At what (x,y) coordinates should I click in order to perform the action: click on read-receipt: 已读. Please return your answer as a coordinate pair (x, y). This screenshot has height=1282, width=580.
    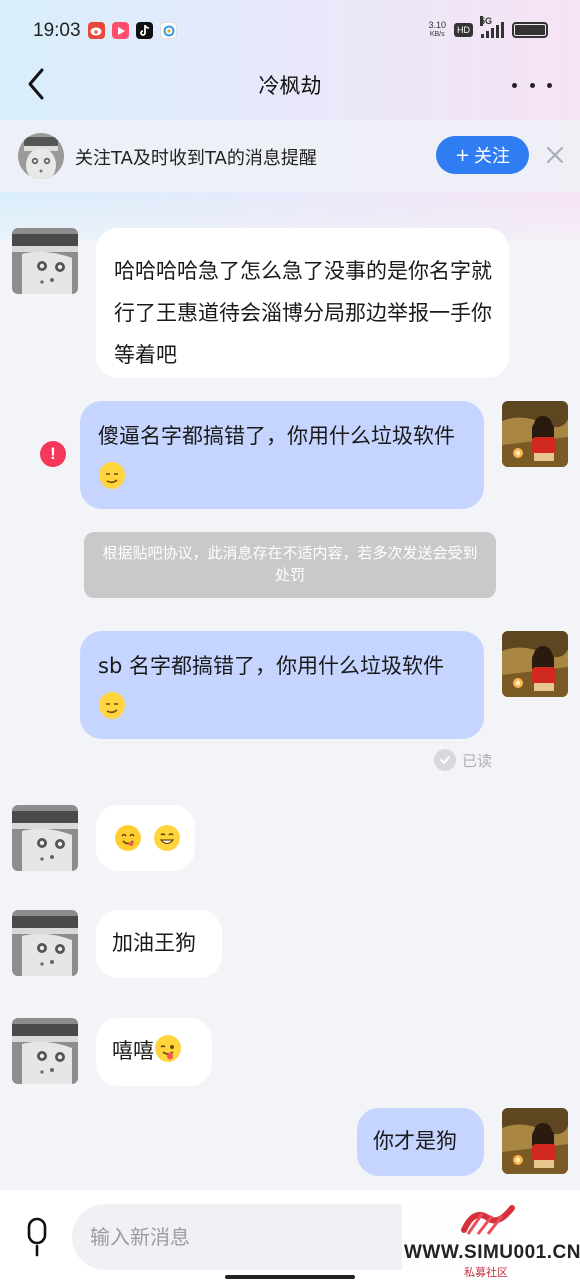
    Looking at the image, I should click on (463, 760).